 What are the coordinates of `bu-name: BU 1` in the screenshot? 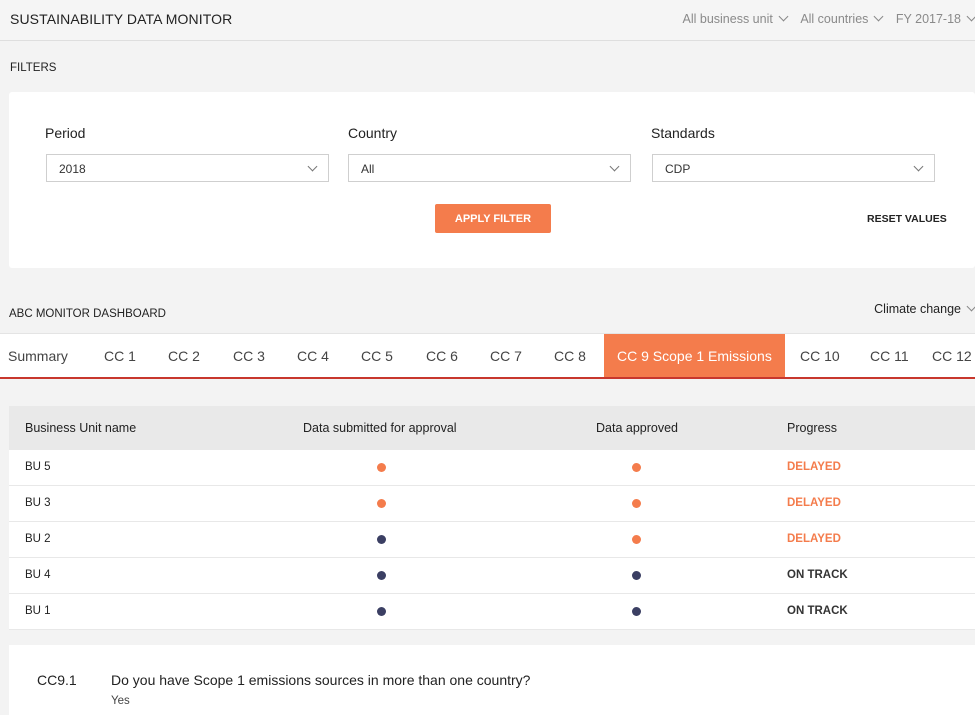 It's located at (38, 611).